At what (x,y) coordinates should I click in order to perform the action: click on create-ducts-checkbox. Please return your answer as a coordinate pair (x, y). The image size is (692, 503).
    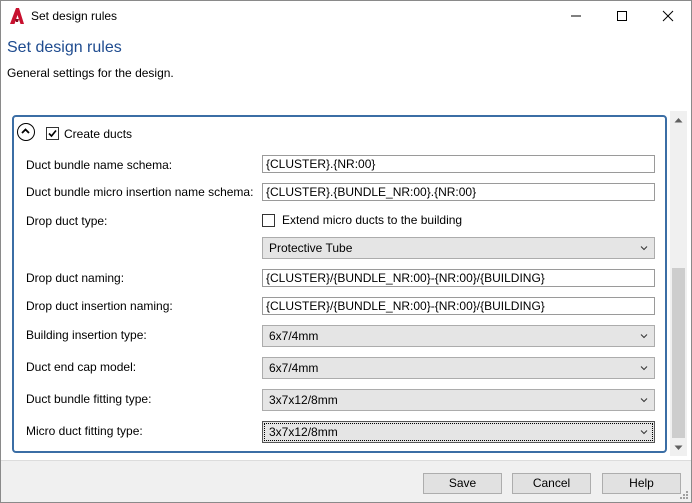
    Looking at the image, I should click on (52, 133).